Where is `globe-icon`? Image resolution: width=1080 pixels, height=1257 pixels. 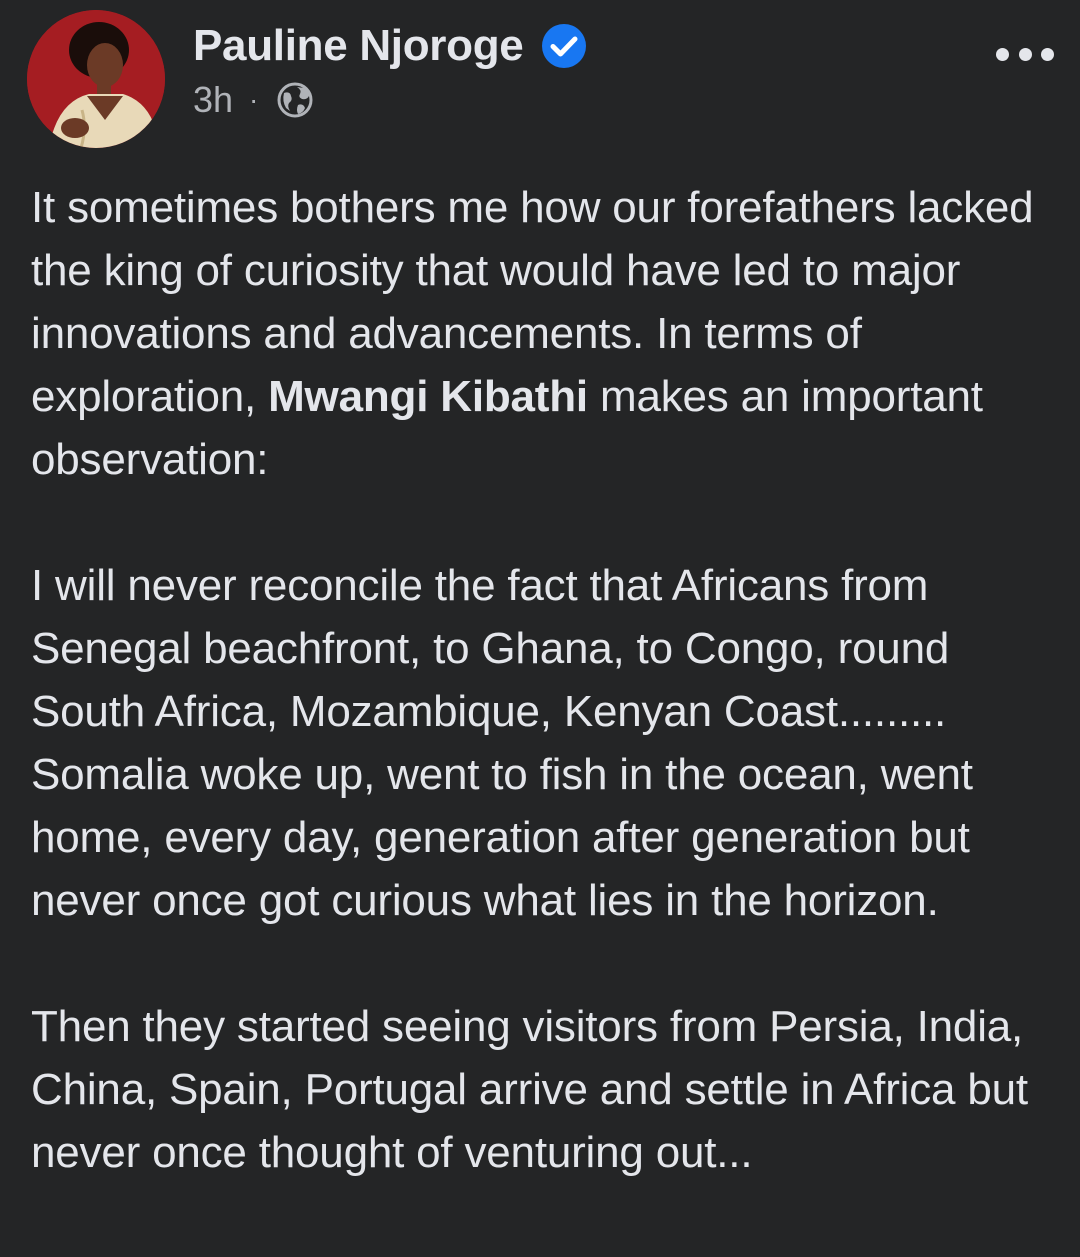
globe-icon is located at coordinates (295, 100).